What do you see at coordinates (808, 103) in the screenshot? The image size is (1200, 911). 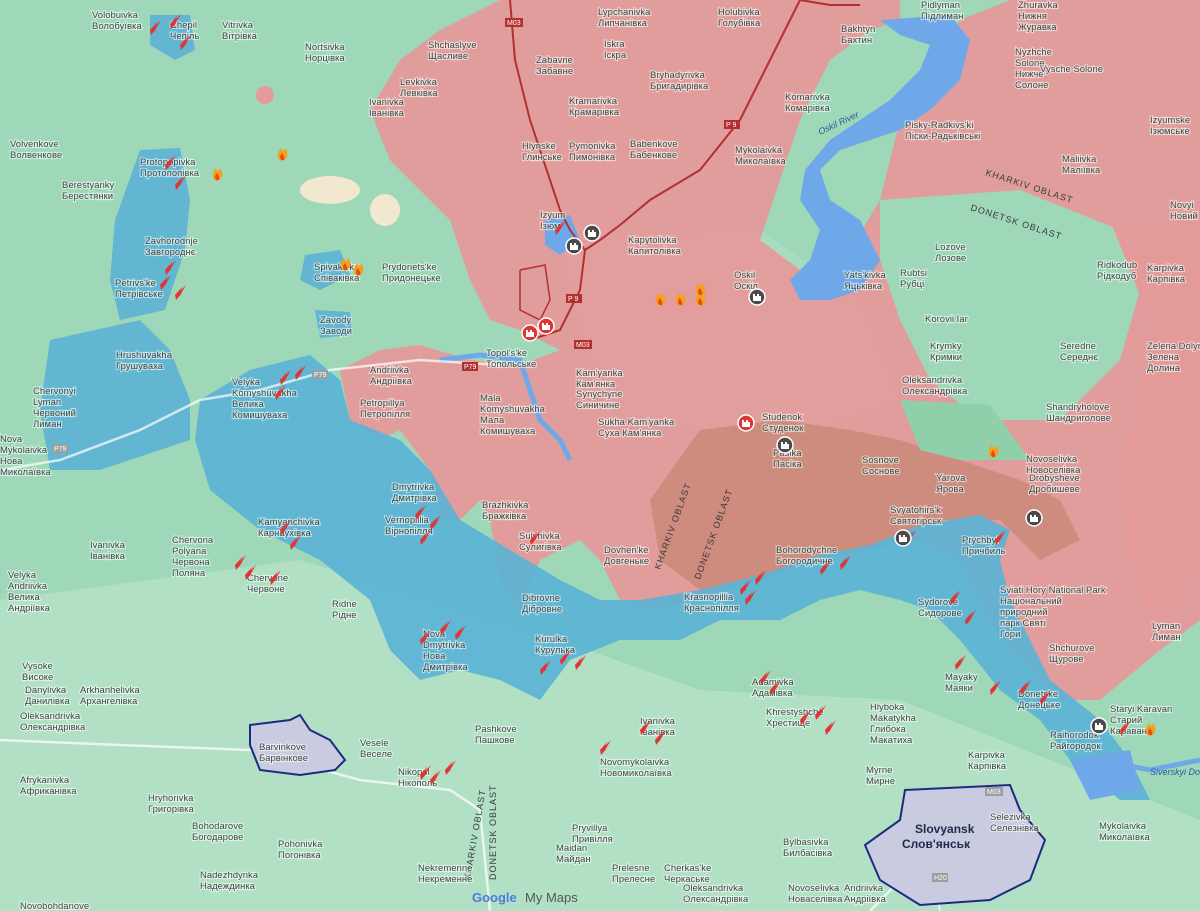 I see `city-label: Komarivka Комарівка` at bounding box center [808, 103].